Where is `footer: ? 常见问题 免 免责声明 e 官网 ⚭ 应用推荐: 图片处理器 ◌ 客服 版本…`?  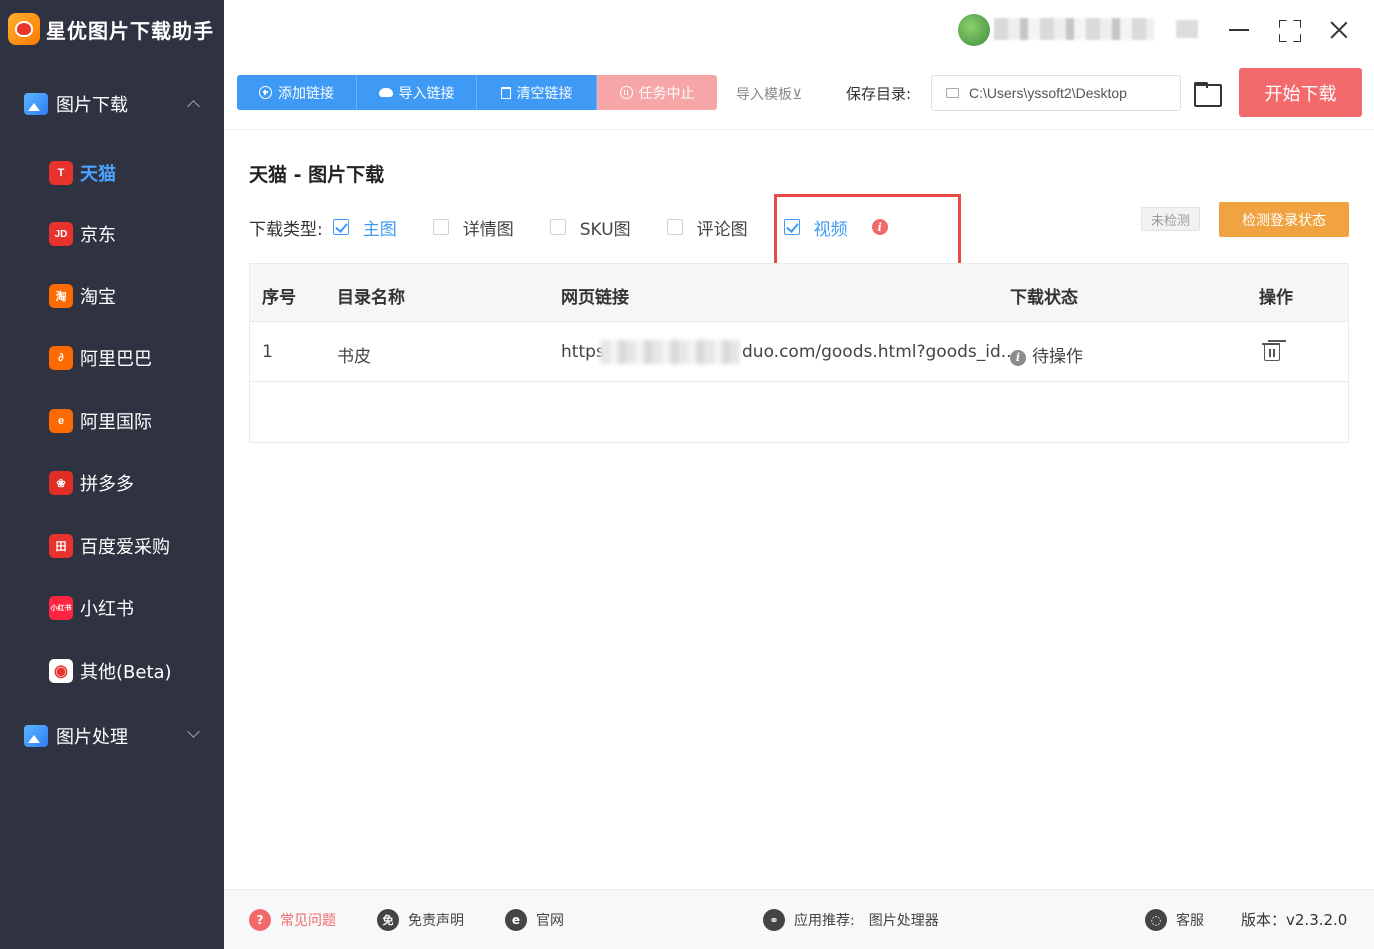
footer: ? 常见问题 免 免责声明 e 官网 ⚭ 应用推荐: 图片处理器 ◌ 客服 版本… is located at coordinates (799, 919).